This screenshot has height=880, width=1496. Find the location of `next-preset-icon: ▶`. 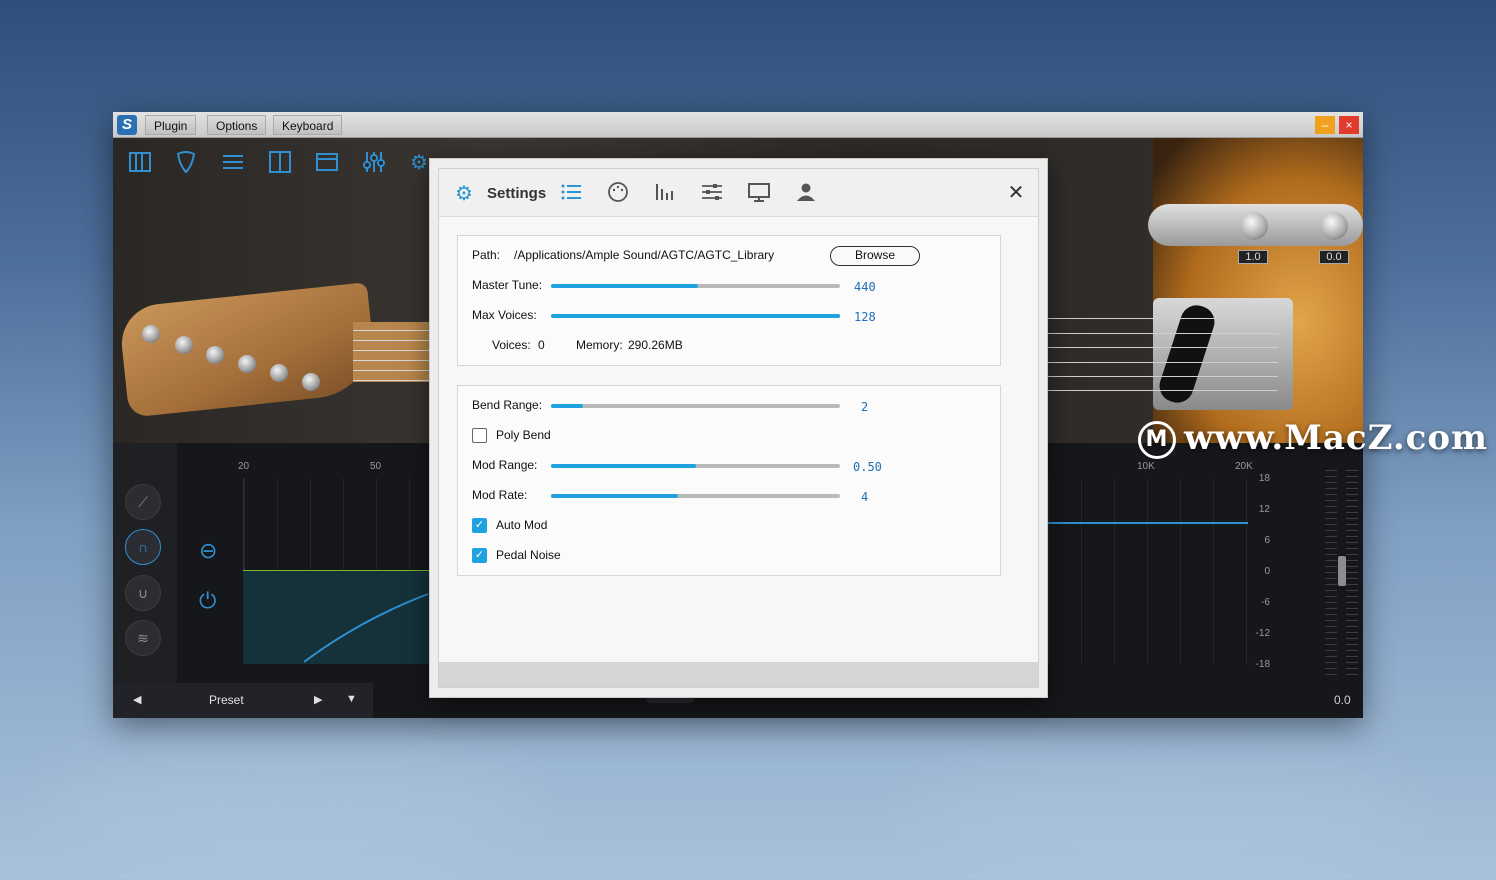

next-preset-icon: ▶ is located at coordinates (318, 699).